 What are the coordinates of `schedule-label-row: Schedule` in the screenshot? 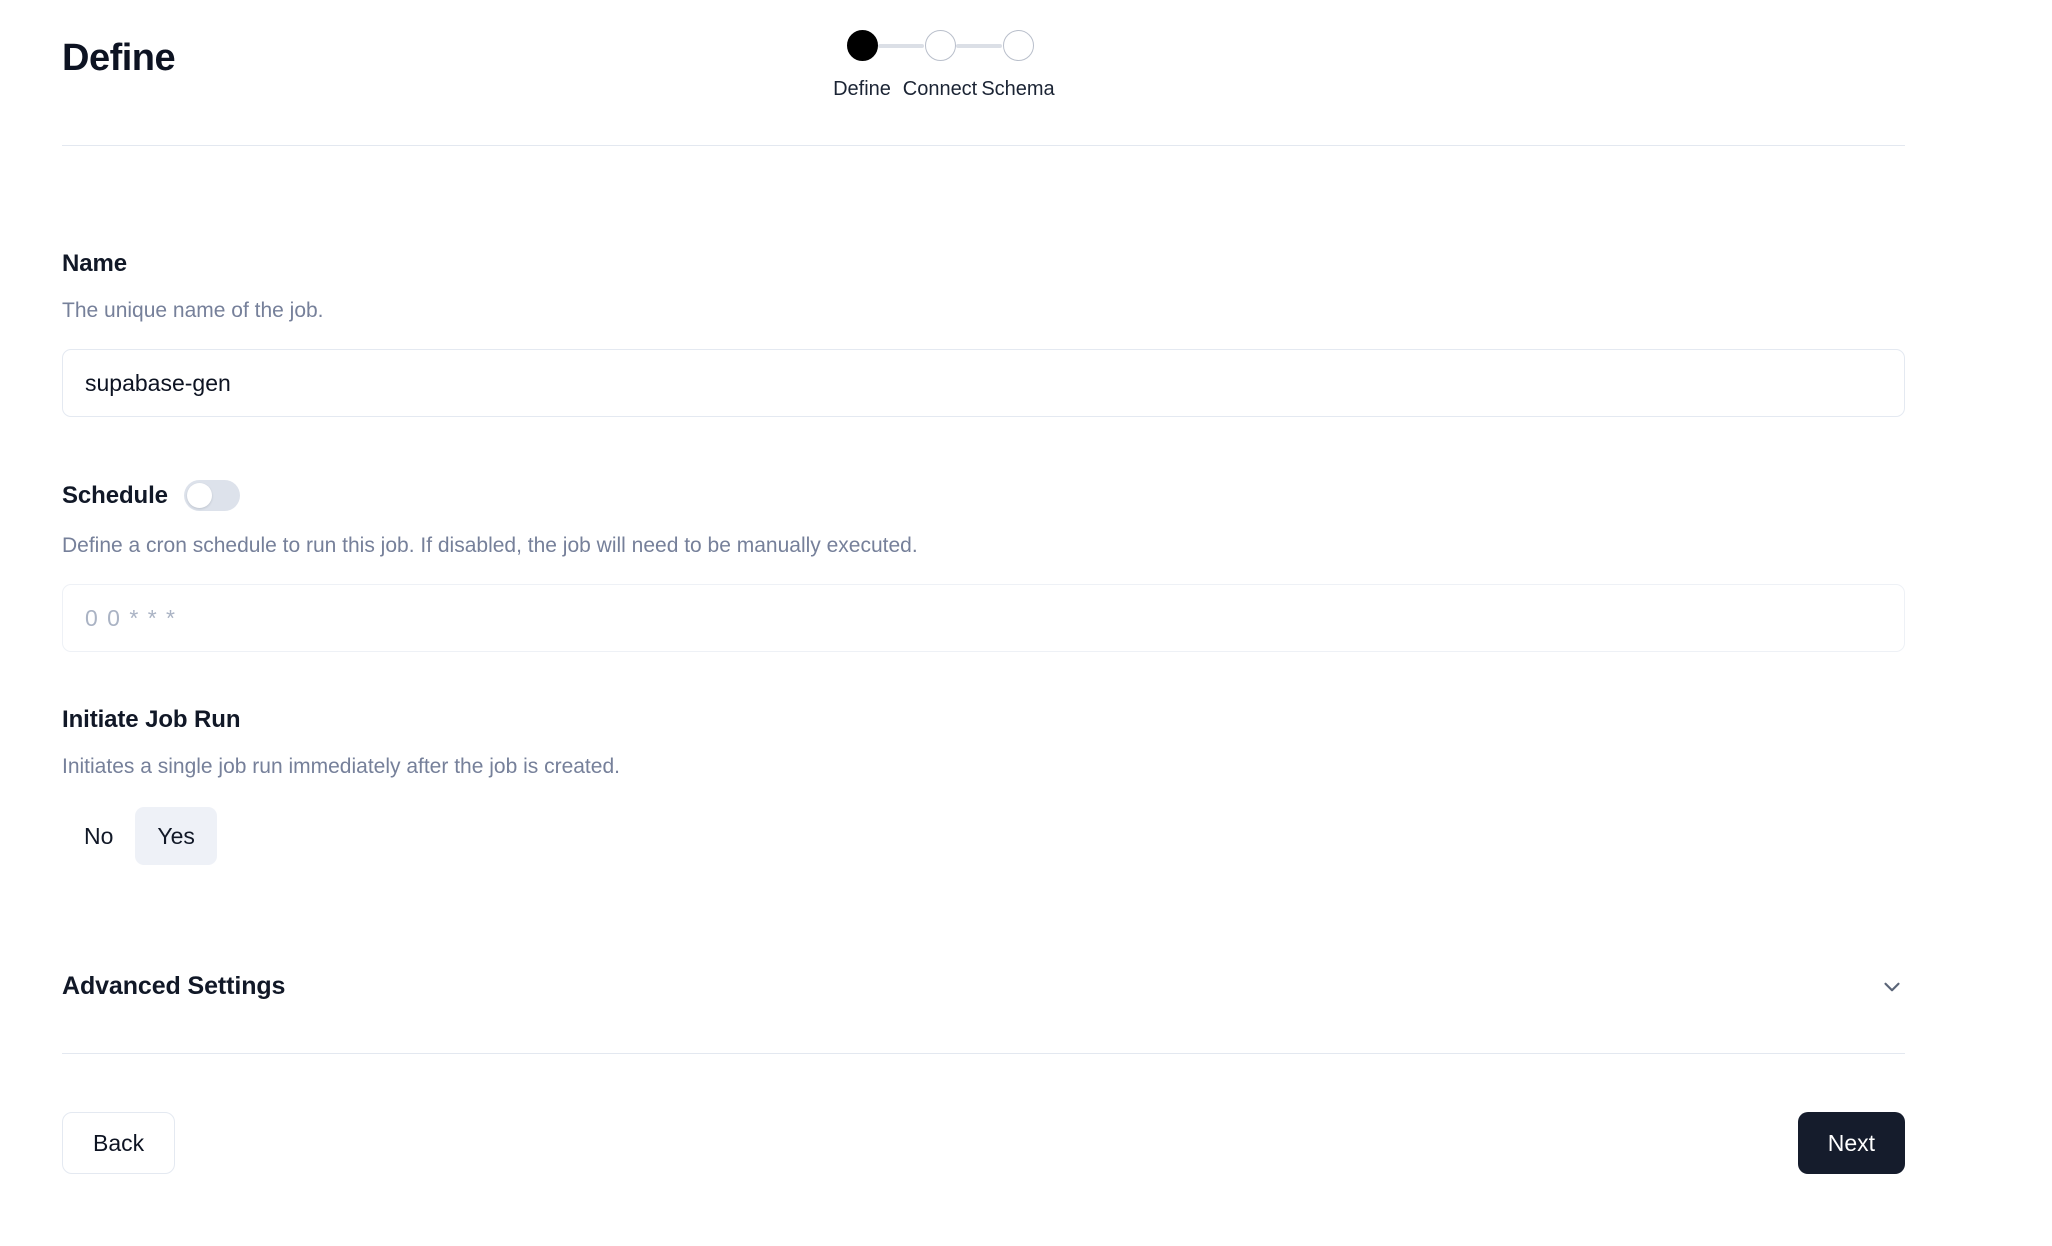 It's located at (983, 495).